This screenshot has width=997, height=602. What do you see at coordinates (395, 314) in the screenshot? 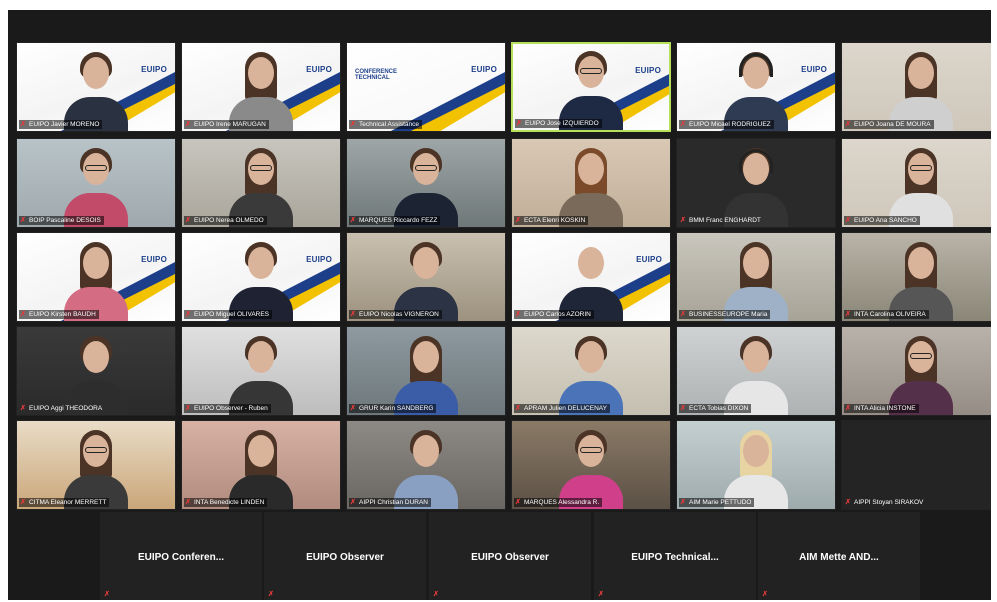
I see `participant-name: ✗ EUIPO Nicolas VIGNERON` at bounding box center [395, 314].